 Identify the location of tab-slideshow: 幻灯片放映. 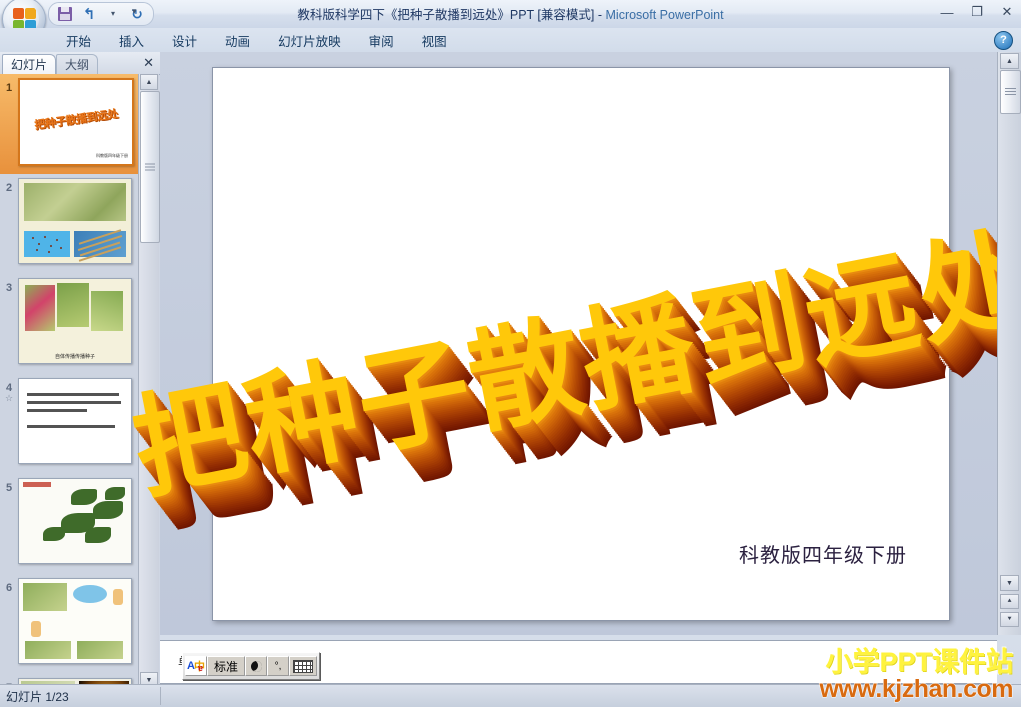
(309, 40).